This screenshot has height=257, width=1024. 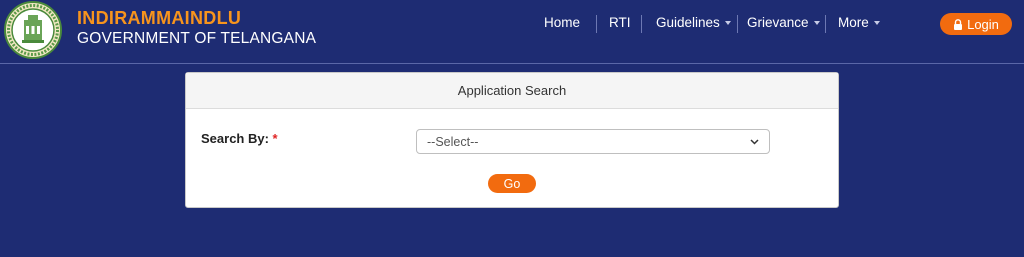 I want to click on nav-rti: RTI, so click(x=620, y=22).